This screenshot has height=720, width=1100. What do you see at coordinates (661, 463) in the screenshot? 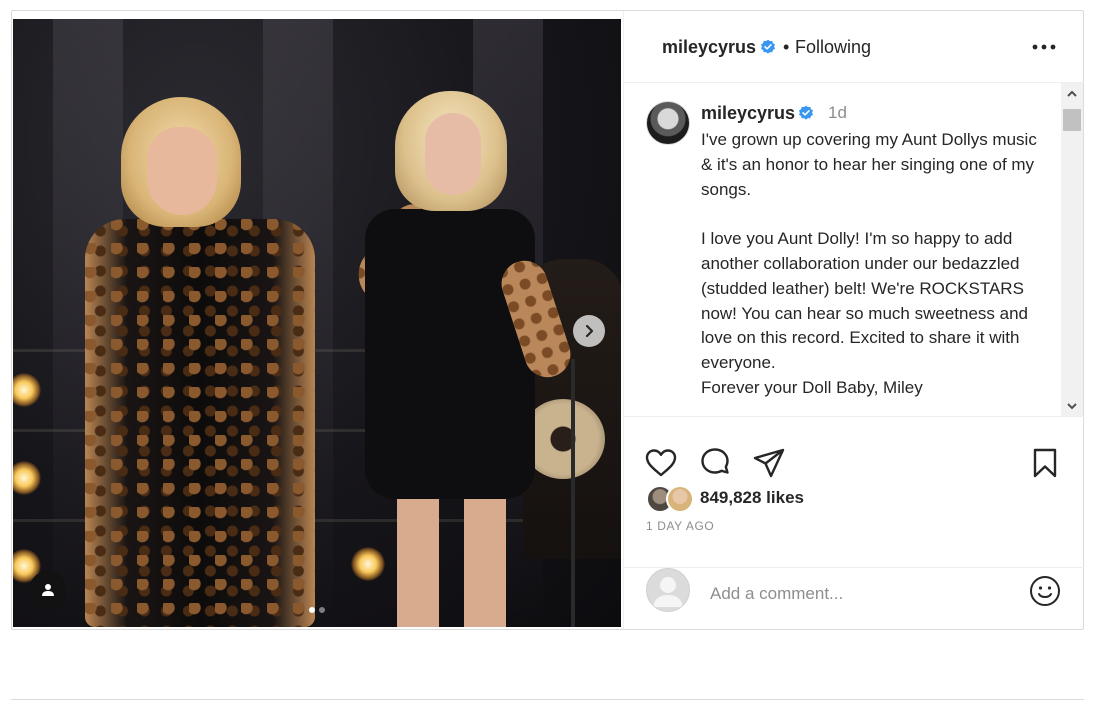
I see `heart-icon` at bounding box center [661, 463].